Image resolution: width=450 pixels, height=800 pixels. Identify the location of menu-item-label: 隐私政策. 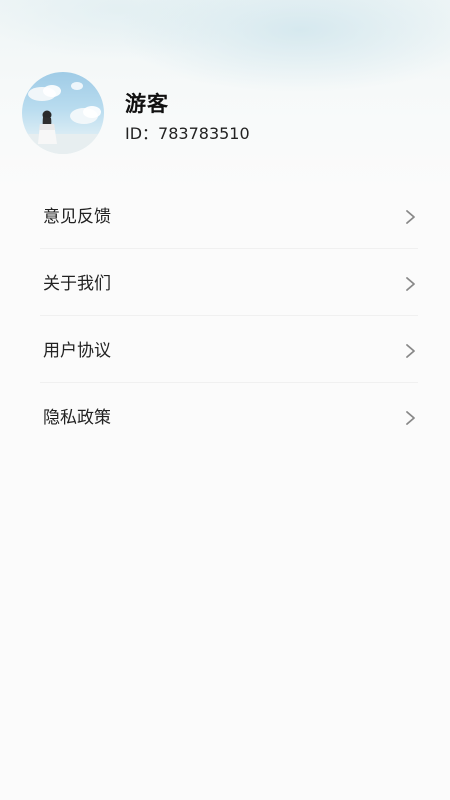
(77, 418).